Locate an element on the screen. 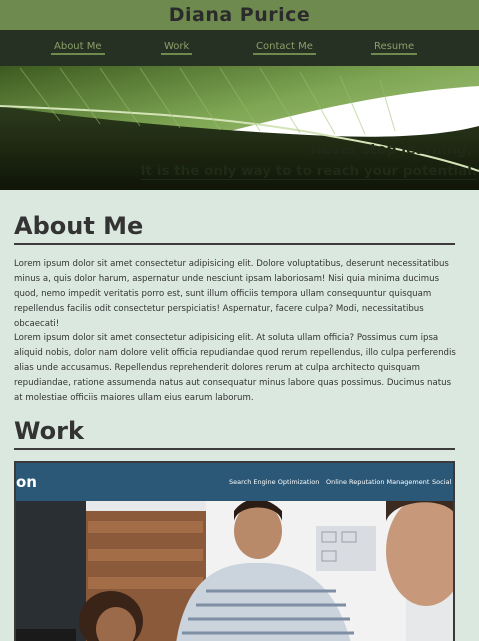 This screenshot has width=479, height=641. project-site-brand: on is located at coordinates (26, 482).